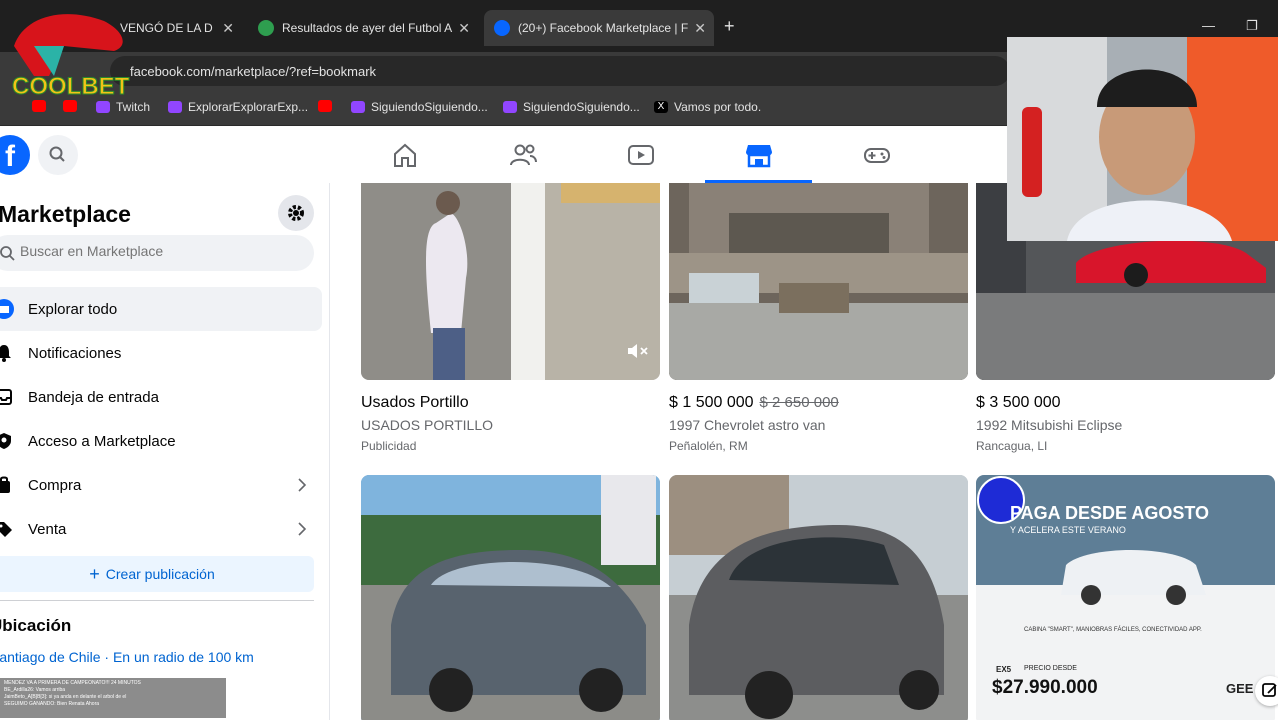  What do you see at coordinates (161, 309) in the screenshot?
I see `sidebar-item-explorar-todo: Explorar todo` at bounding box center [161, 309].